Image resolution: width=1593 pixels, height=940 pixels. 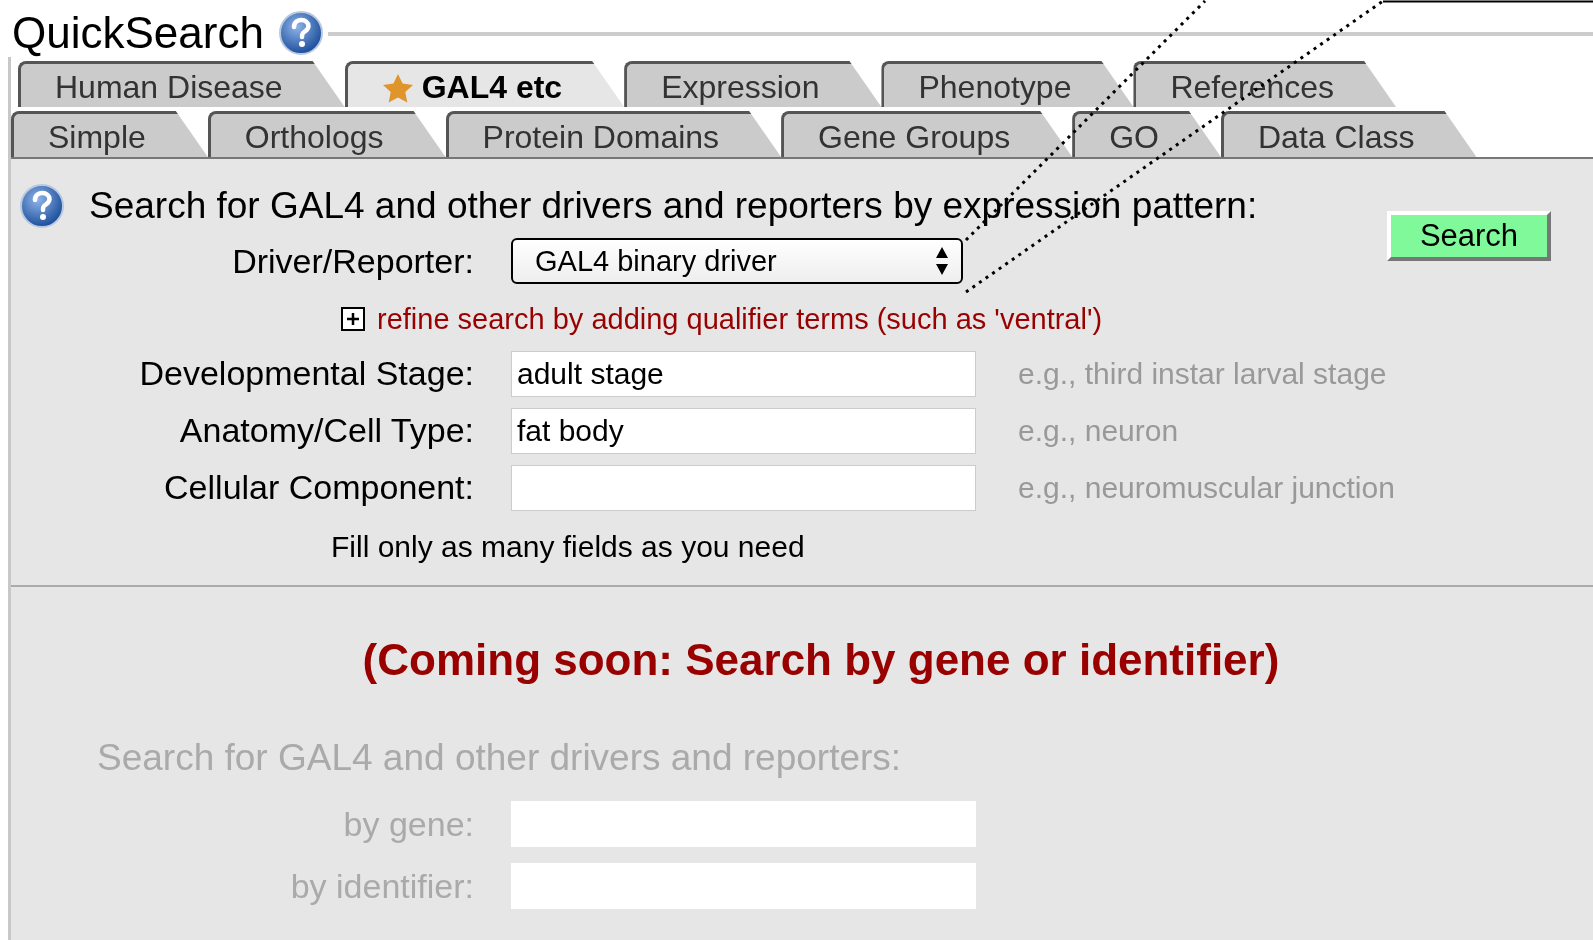 What do you see at coordinates (743, 430) in the screenshot?
I see `input-field: fat body` at bounding box center [743, 430].